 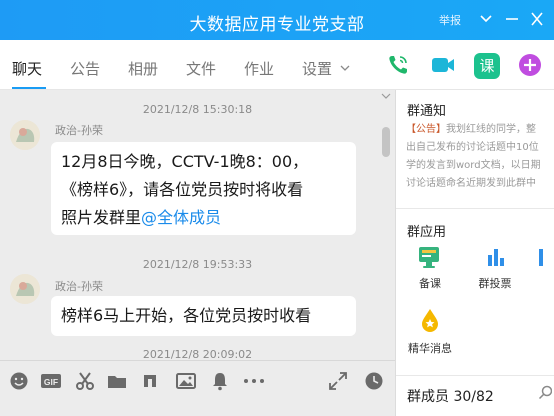 What do you see at coordinates (426, 109) in the screenshot?
I see `group-notice-title: 群通知` at bounding box center [426, 109].